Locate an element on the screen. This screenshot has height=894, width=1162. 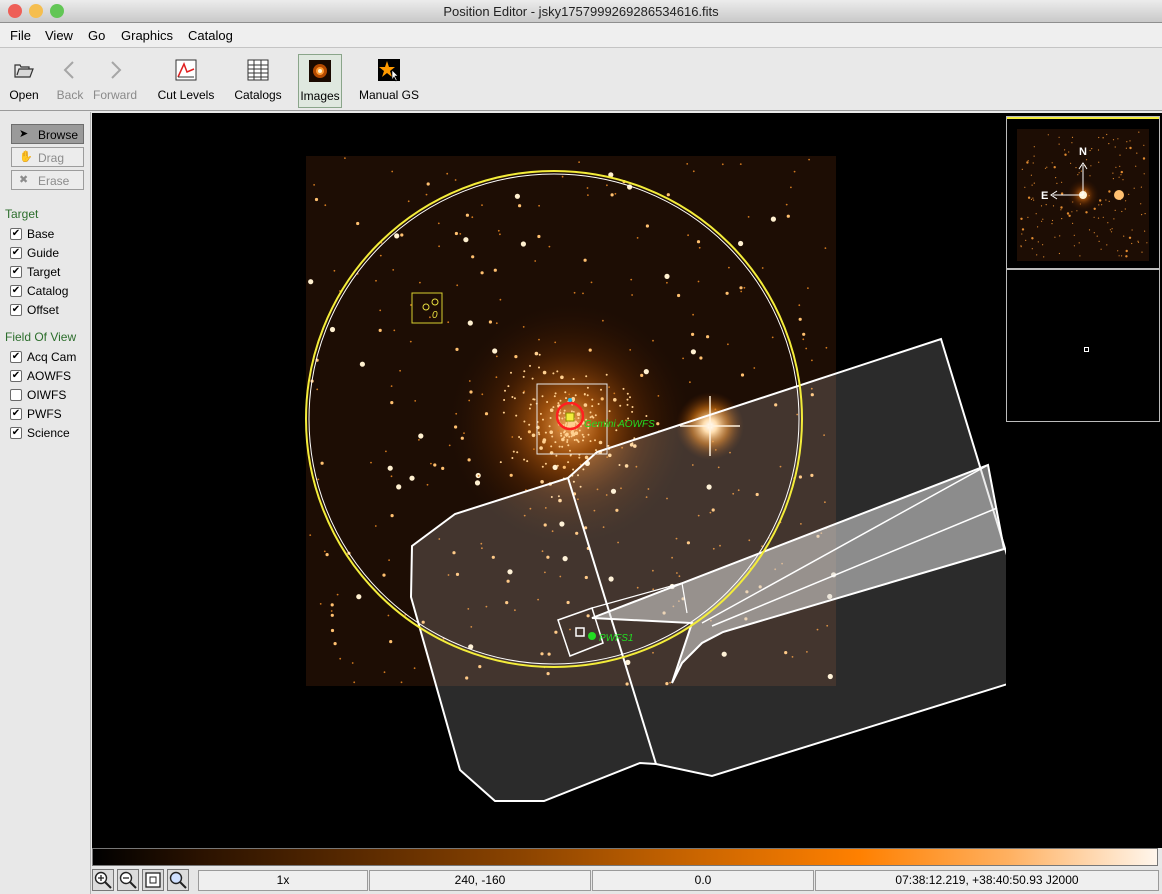
back-button: Back is located at coordinates (70, 81).